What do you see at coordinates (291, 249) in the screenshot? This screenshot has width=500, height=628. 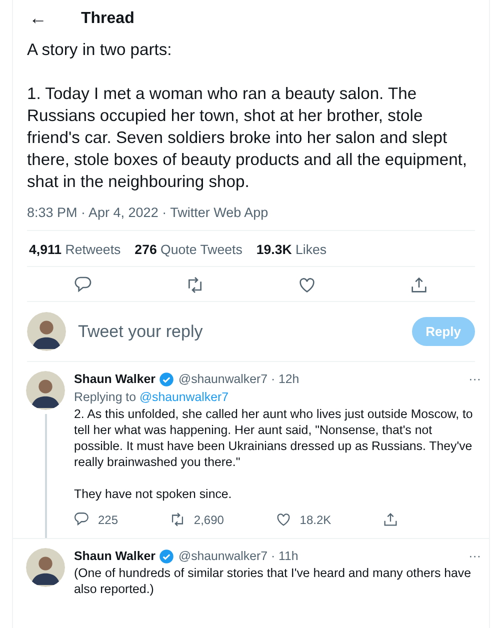 I see `stat-link: 19.3K Likes` at bounding box center [291, 249].